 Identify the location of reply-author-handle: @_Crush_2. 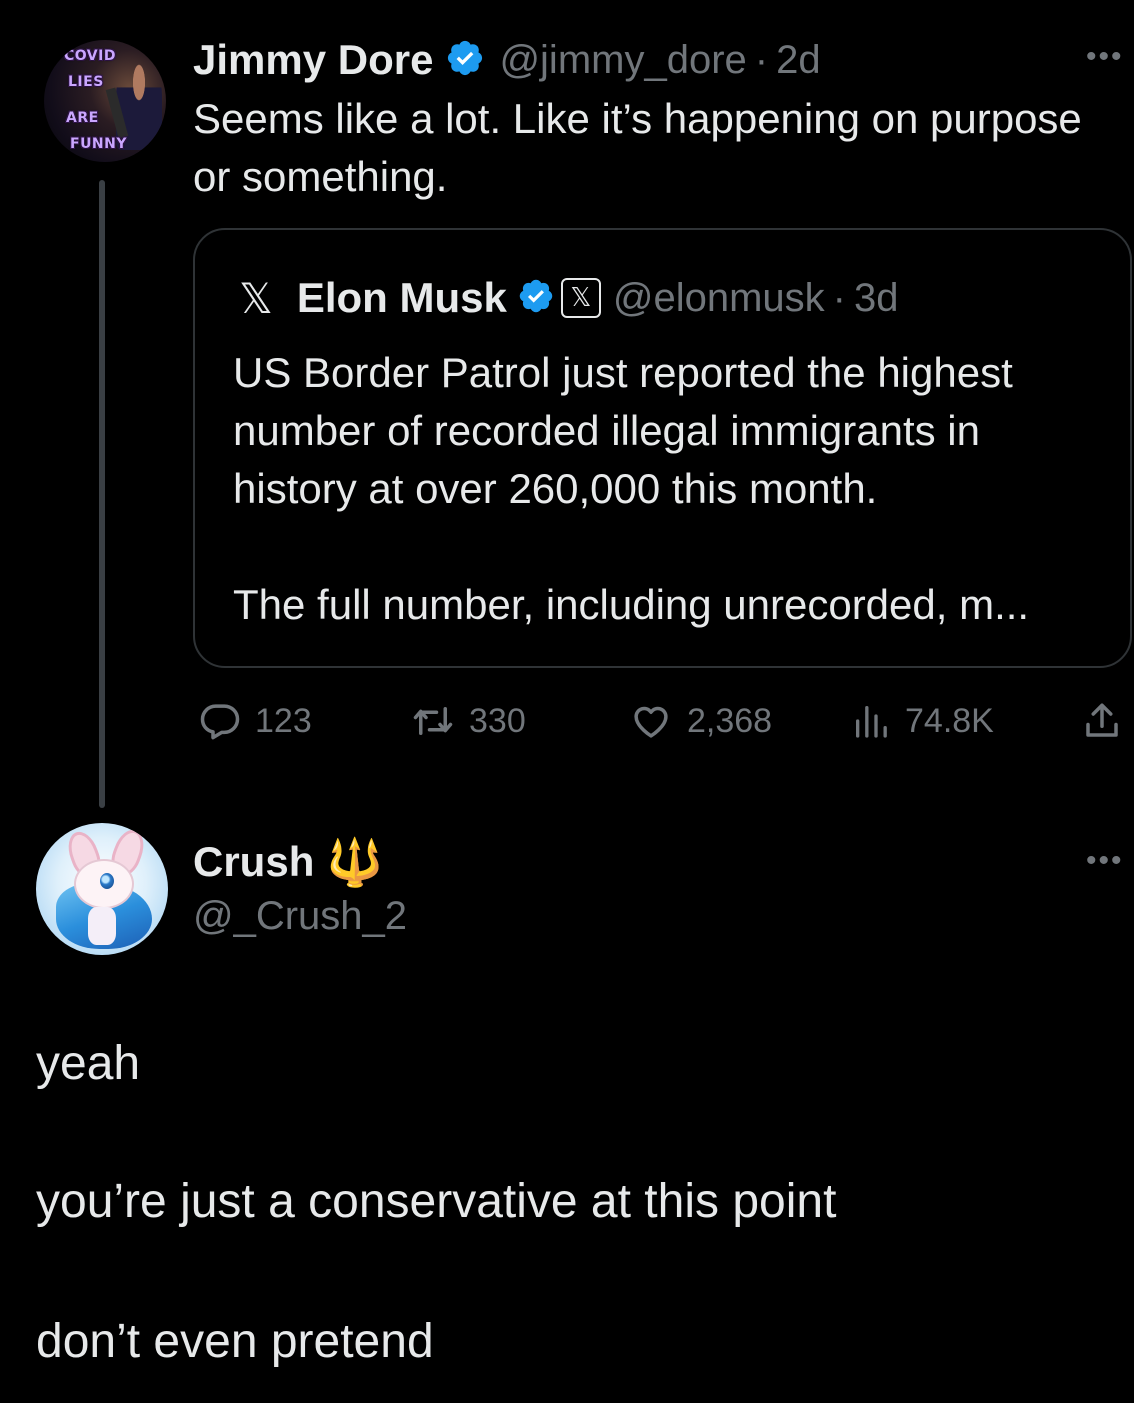
(300, 916).